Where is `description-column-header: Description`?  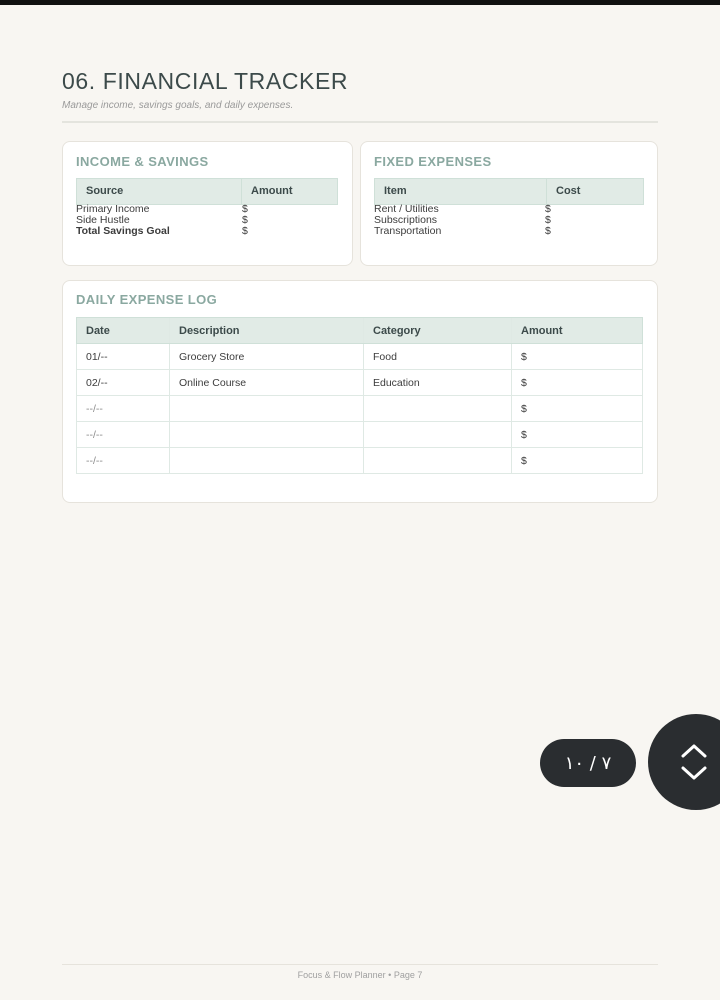
description-column-header: Description is located at coordinates (267, 330).